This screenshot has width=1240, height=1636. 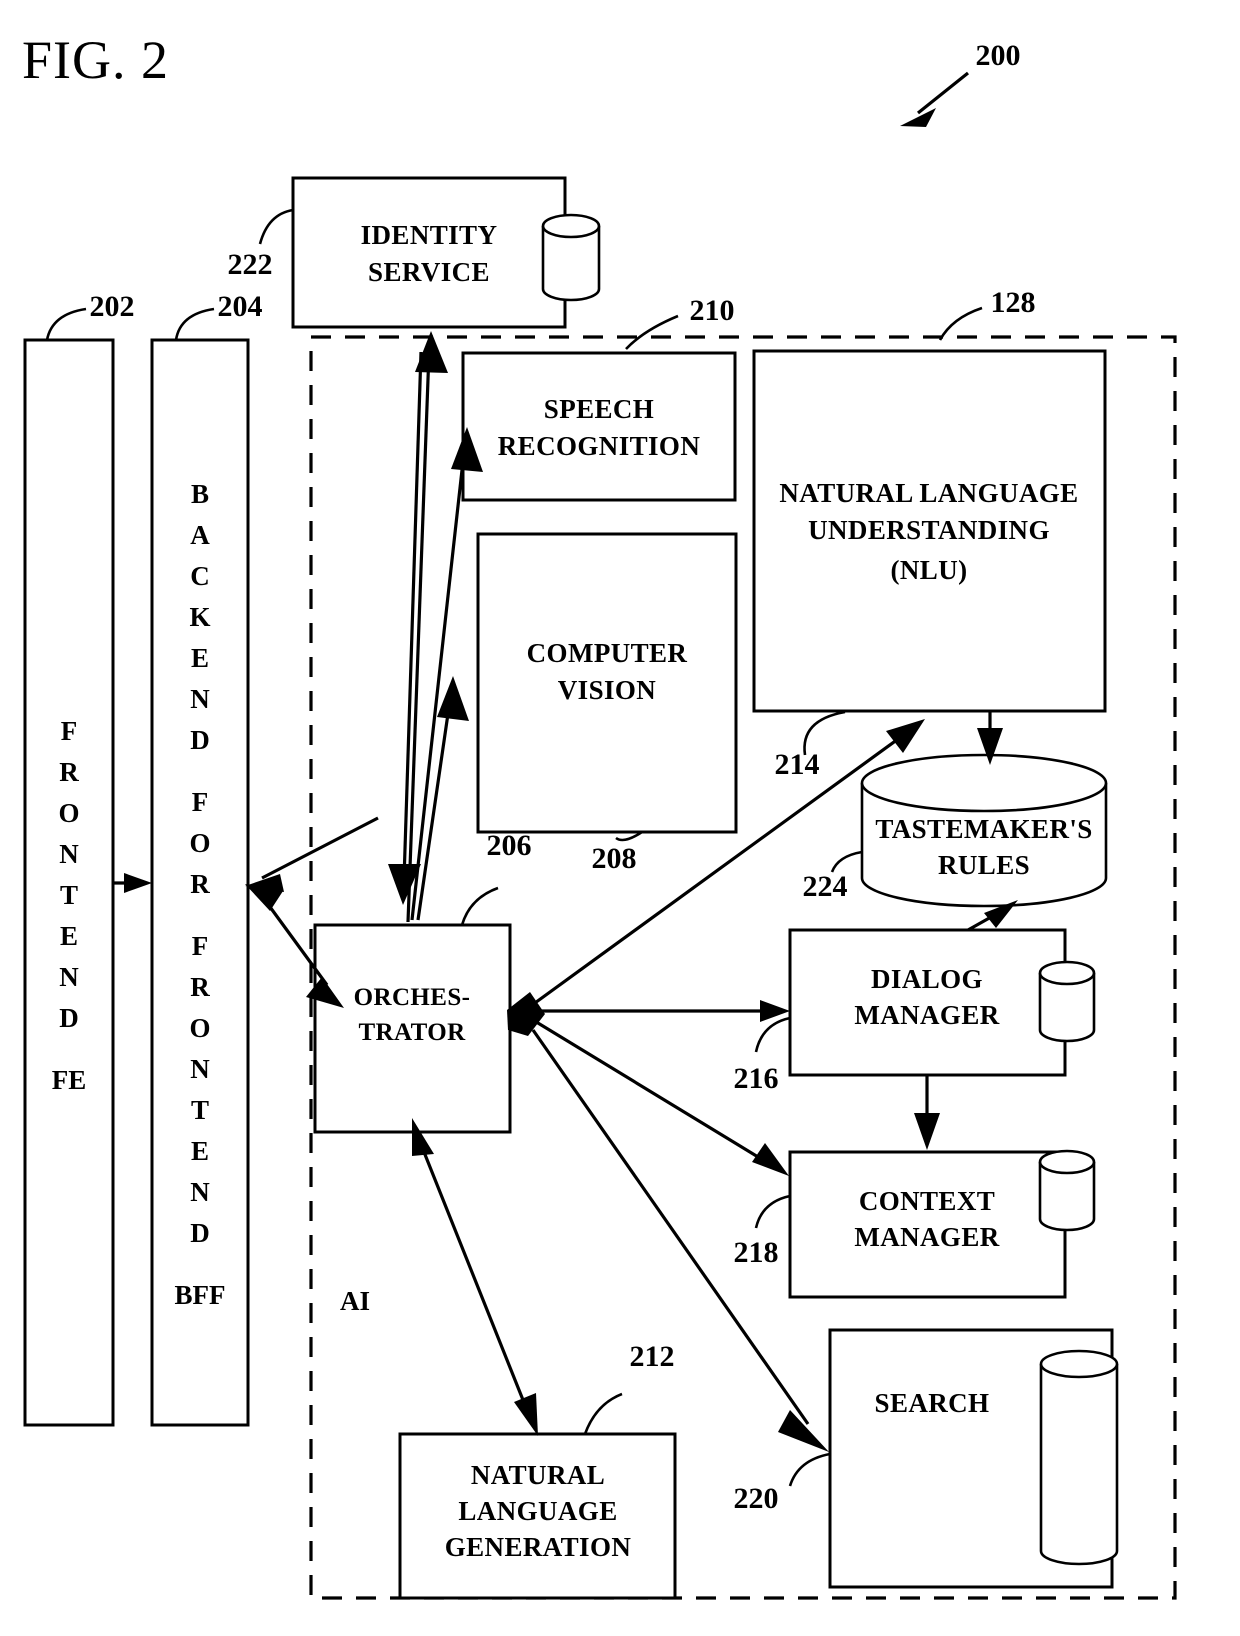 I want to click on arrowhead-dialog-context, so click(x=927, y=1131).